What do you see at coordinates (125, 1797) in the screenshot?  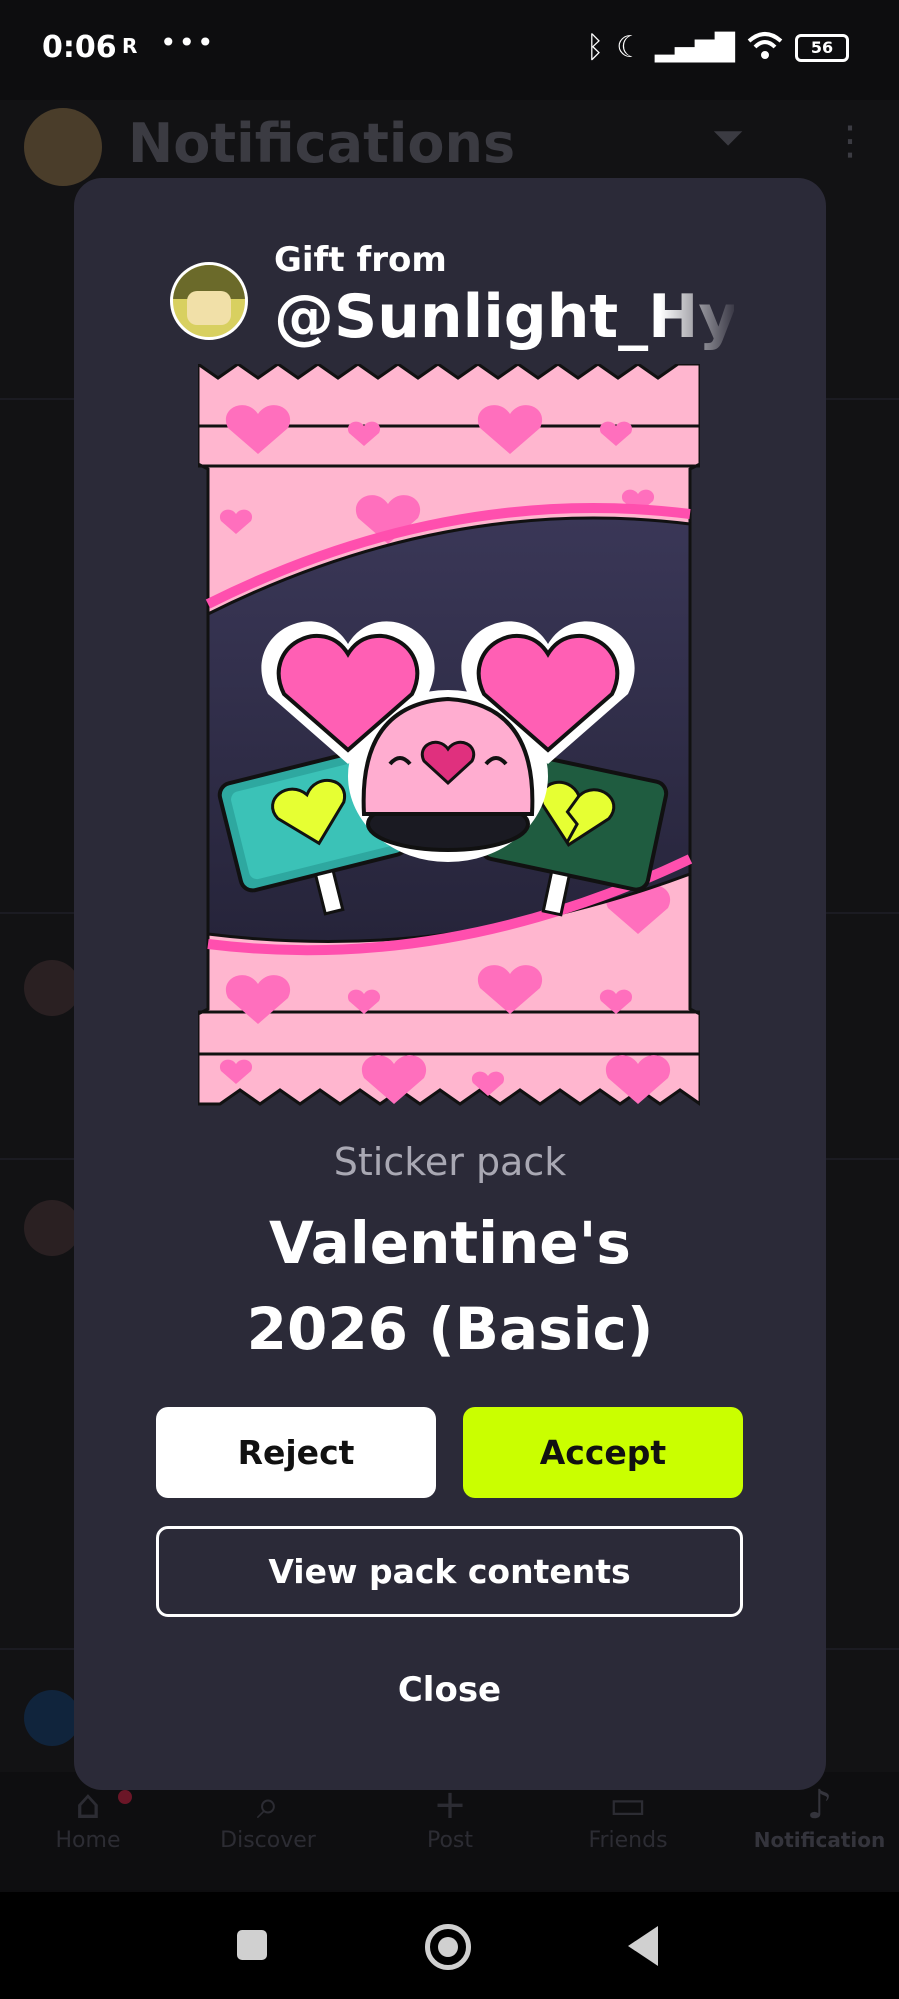 I see `notification-badge` at bounding box center [125, 1797].